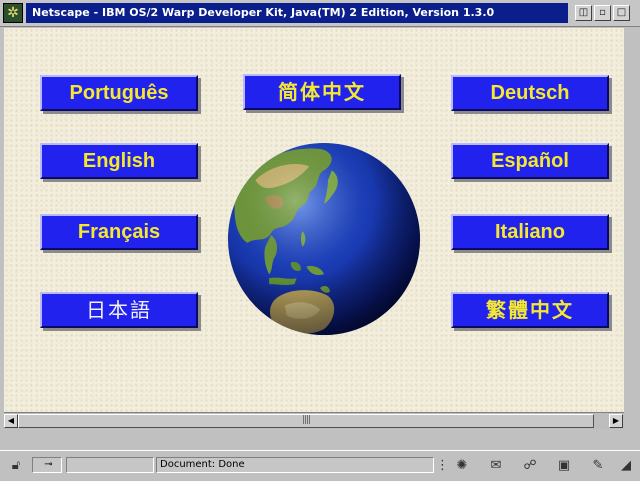 This screenshot has width=640, height=481. I want to click on edit-icon: ✎, so click(598, 466).